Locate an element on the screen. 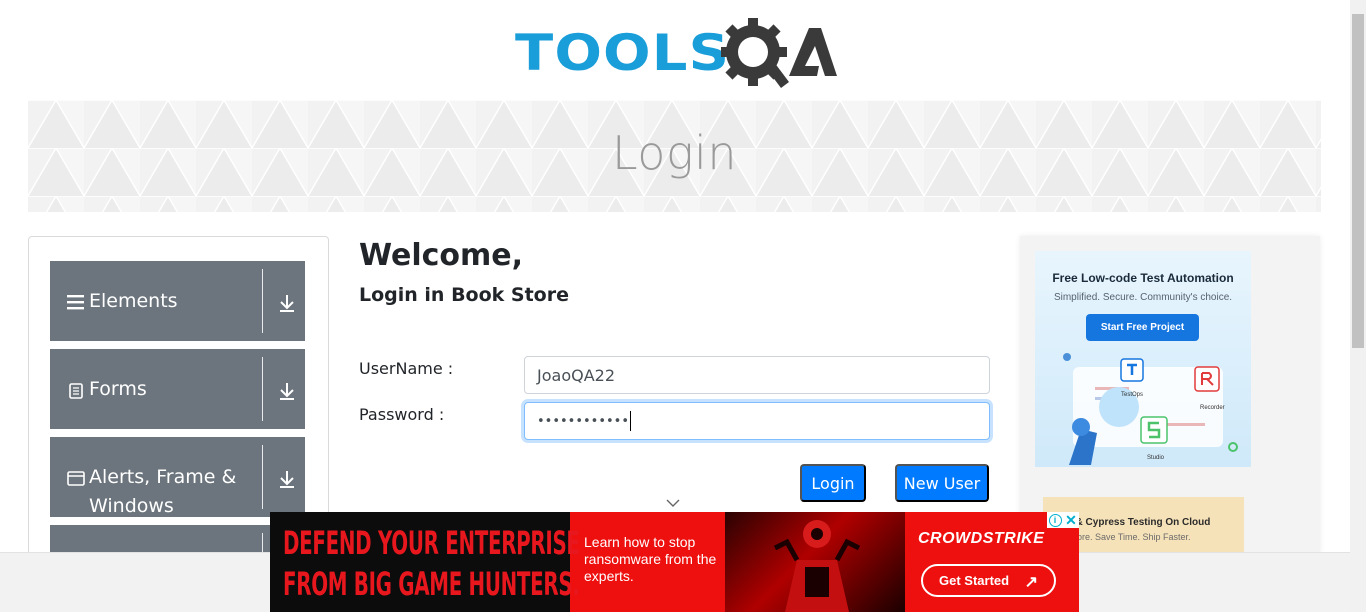 Image resolution: width=1366 pixels, height=612 pixels. ad-cta-label: Get Started is located at coordinates (974, 580).